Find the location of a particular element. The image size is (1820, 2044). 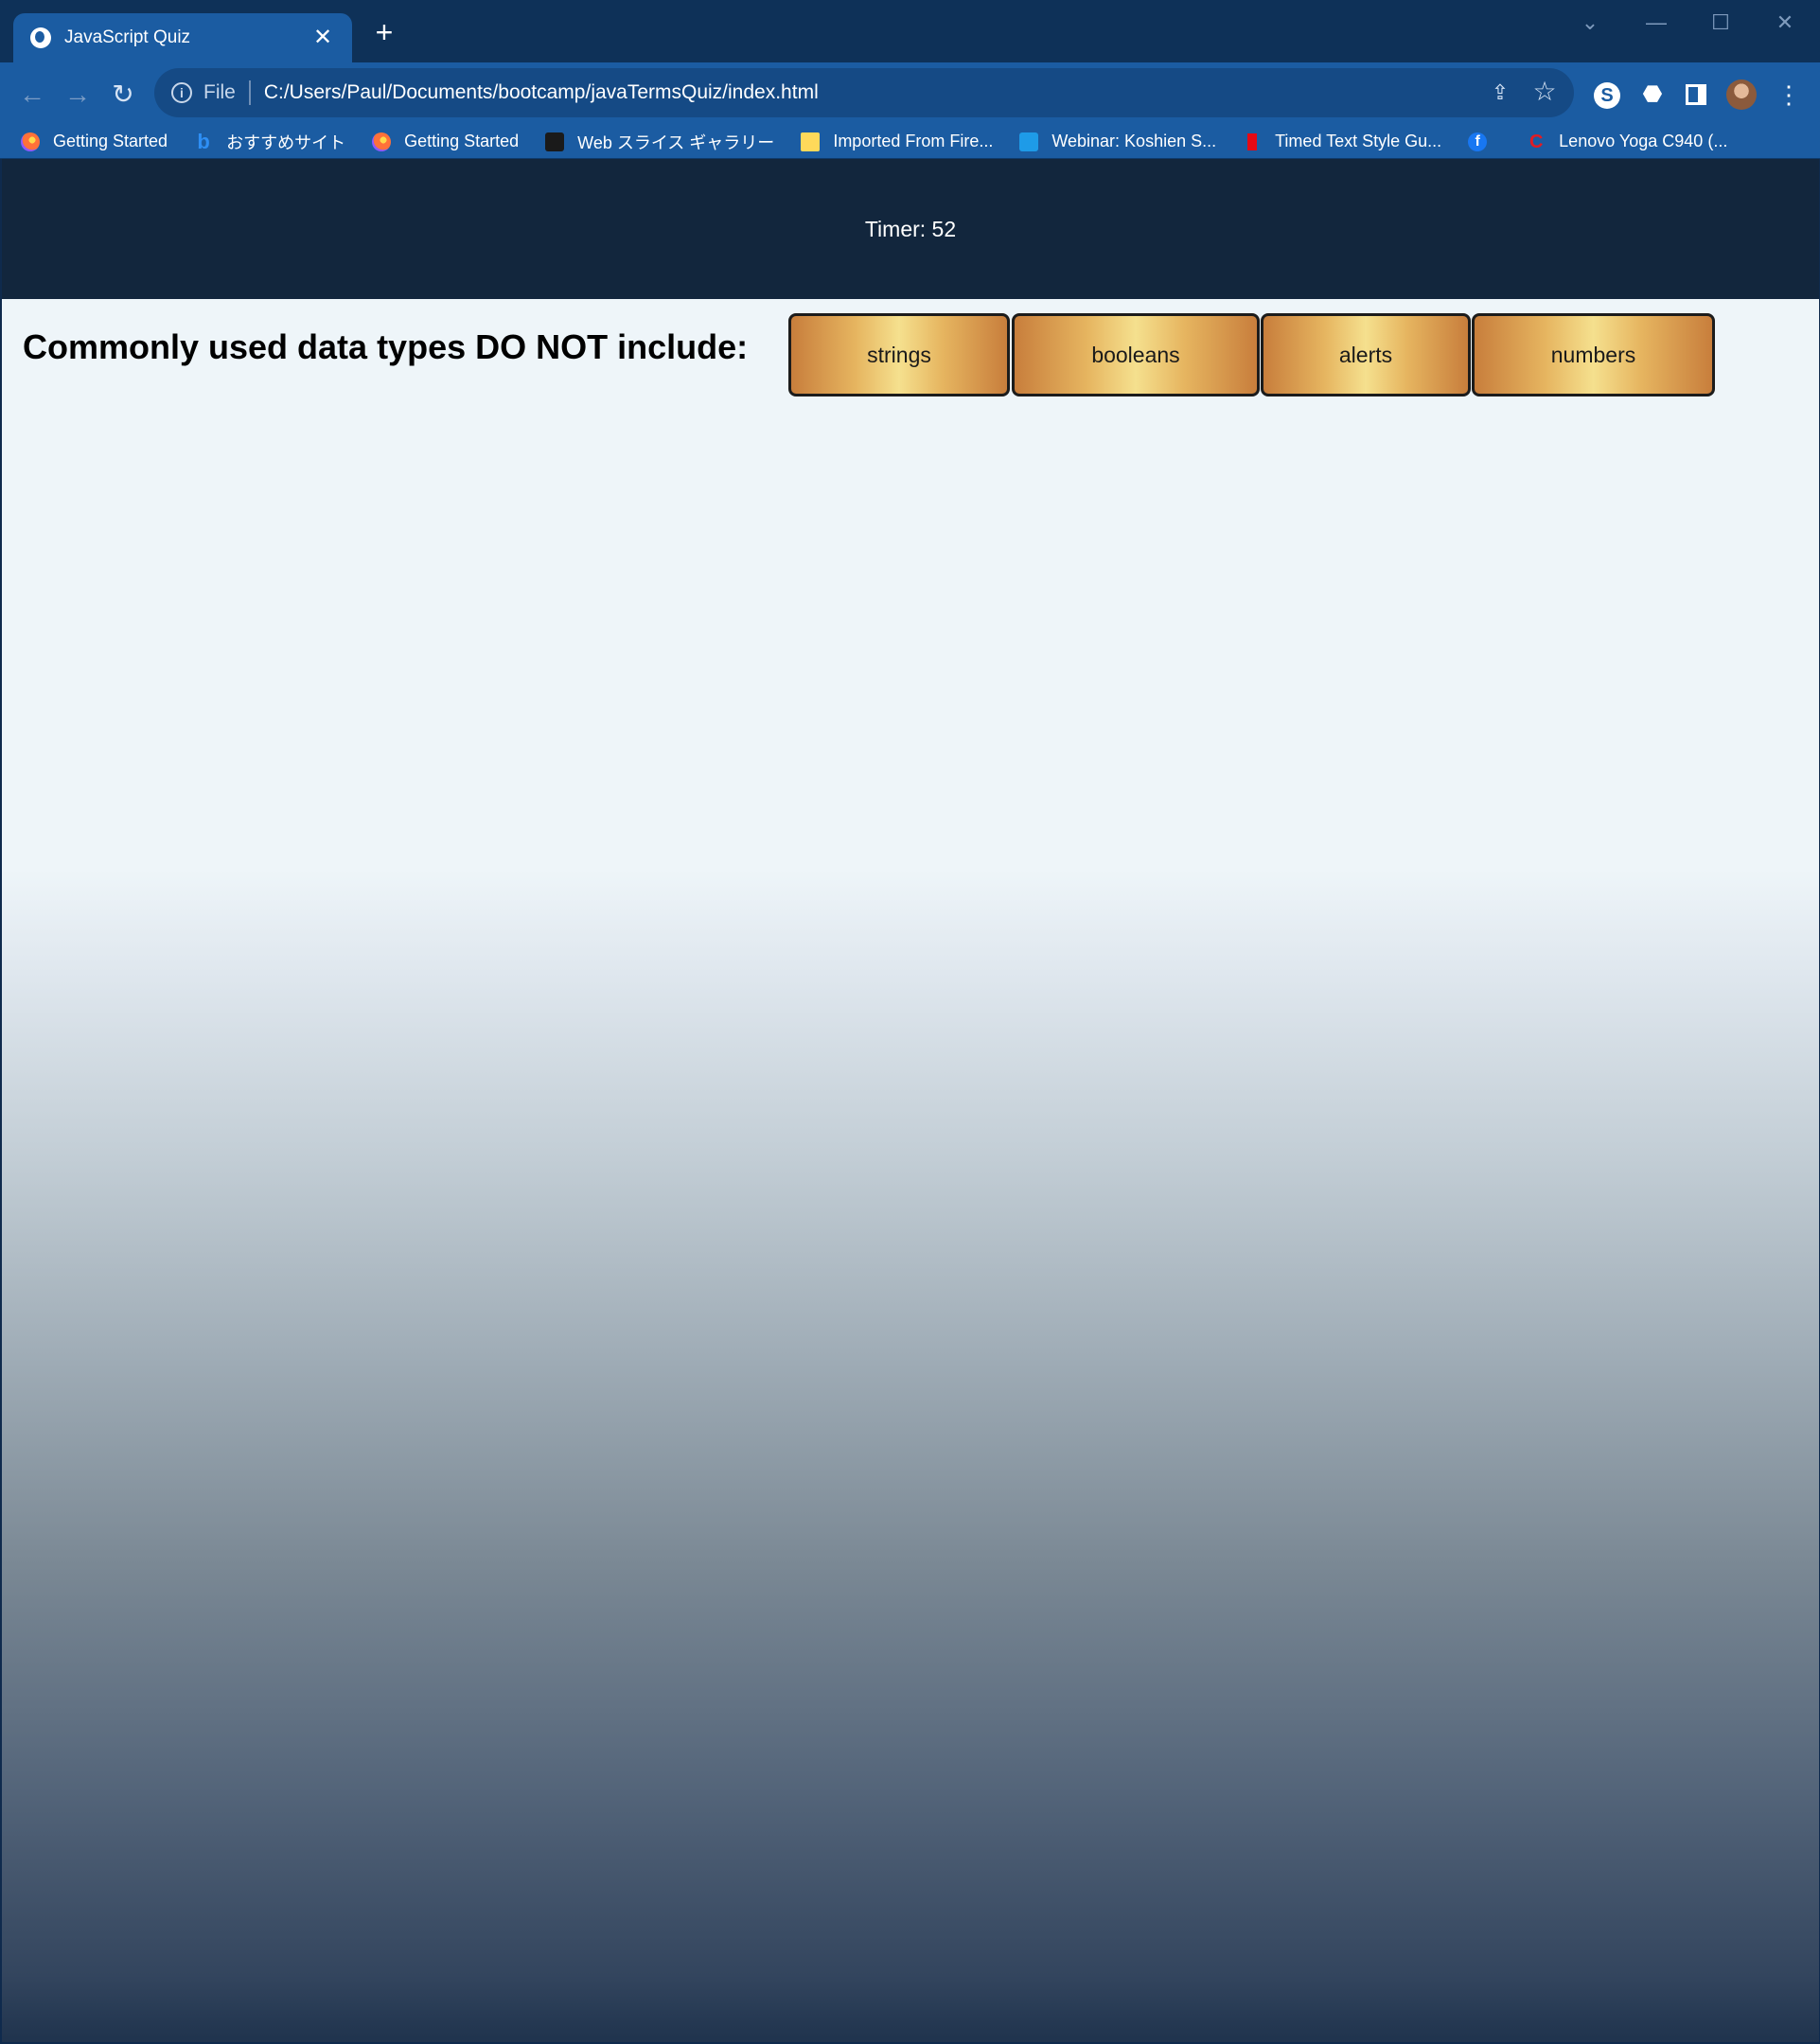

bookmark-star-icon: ☆ is located at coordinates (1544, 92).